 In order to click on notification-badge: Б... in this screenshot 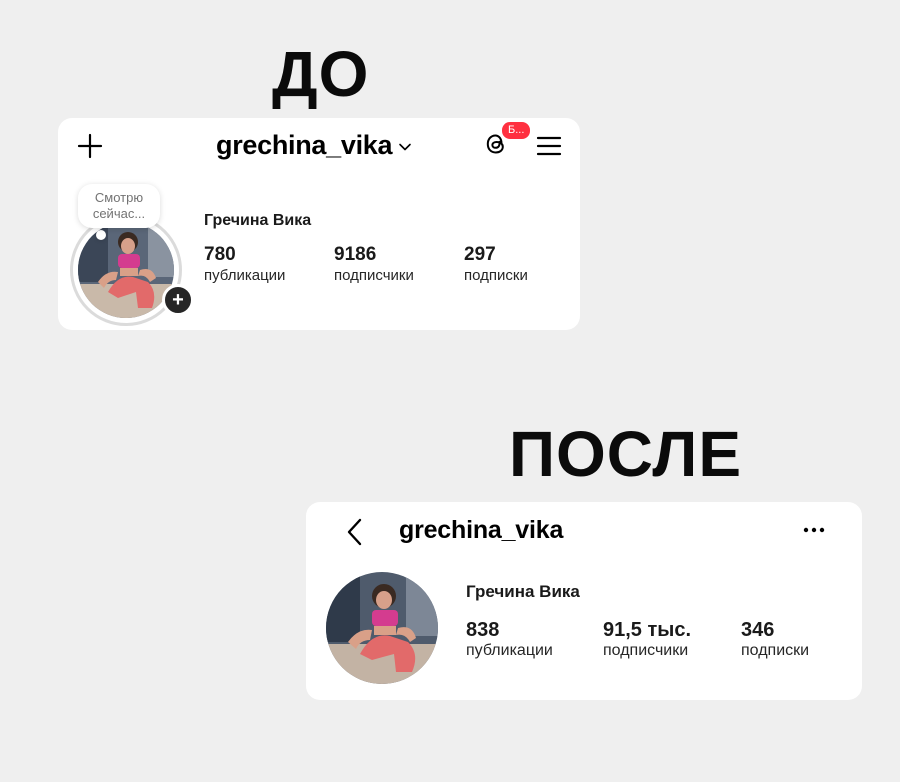, I will do `click(516, 130)`.